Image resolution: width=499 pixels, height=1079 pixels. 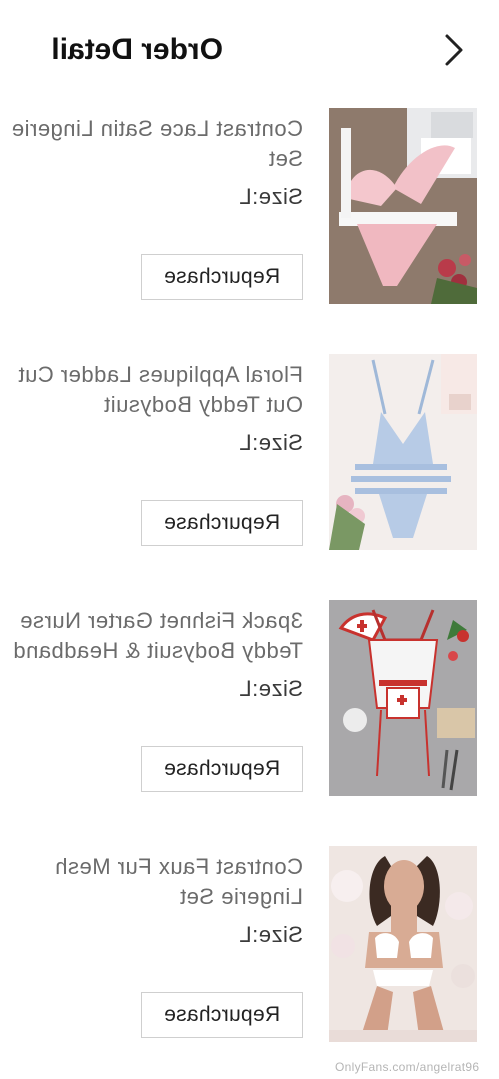 What do you see at coordinates (137, 49) in the screenshot?
I see `page-title: Order Detail` at bounding box center [137, 49].